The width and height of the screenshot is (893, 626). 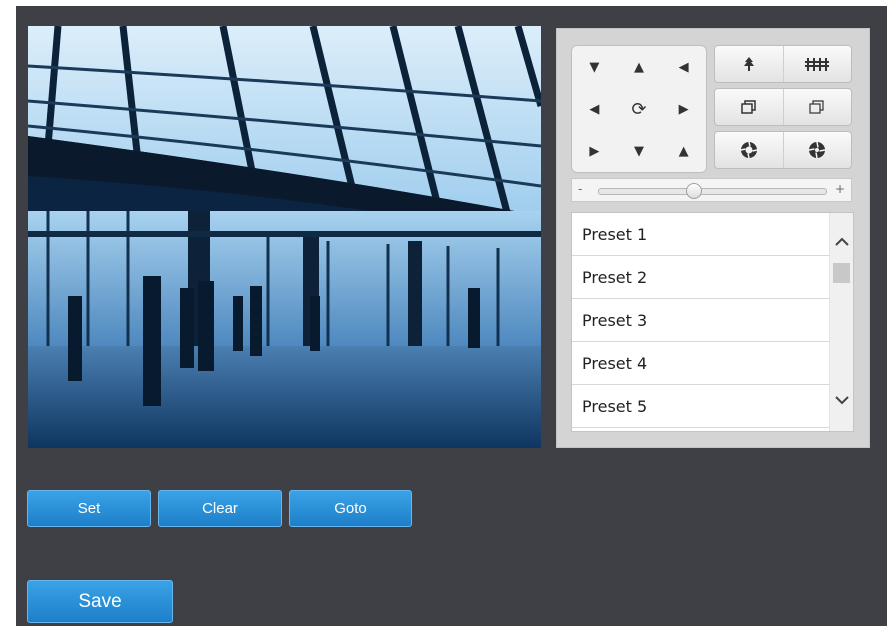 I want to click on pan-up-right-button: ◀, so click(x=683, y=67).